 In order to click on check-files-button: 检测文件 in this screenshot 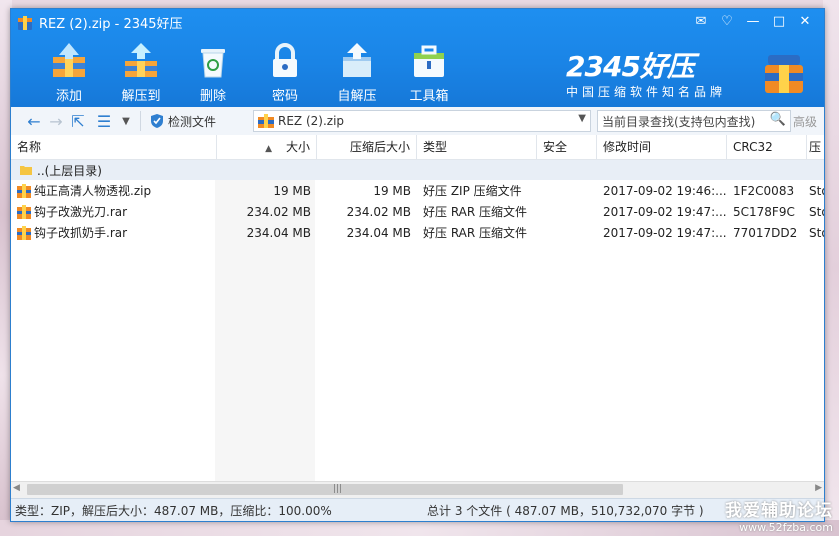, I will do `click(183, 121)`.